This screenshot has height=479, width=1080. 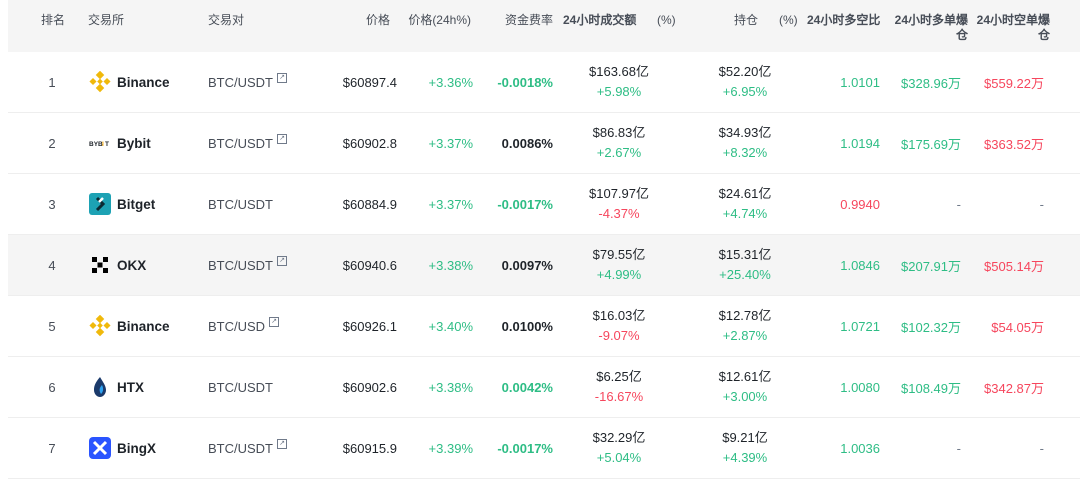 What do you see at coordinates (134, 143) in the screenshot?
I see `exchange-name: Bybit` at bounding box center [134, 143].